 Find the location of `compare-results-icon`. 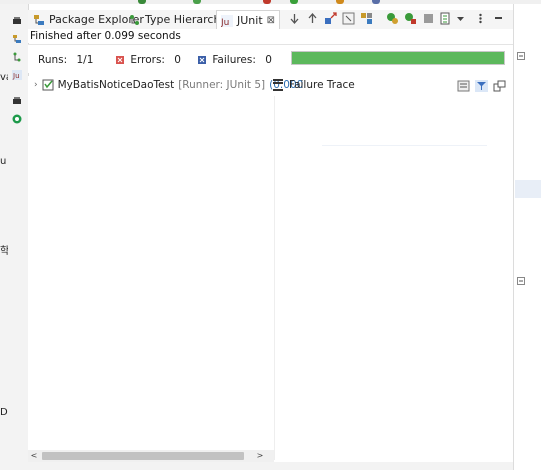

compare-results-icon is located at coordinates (463, 86).